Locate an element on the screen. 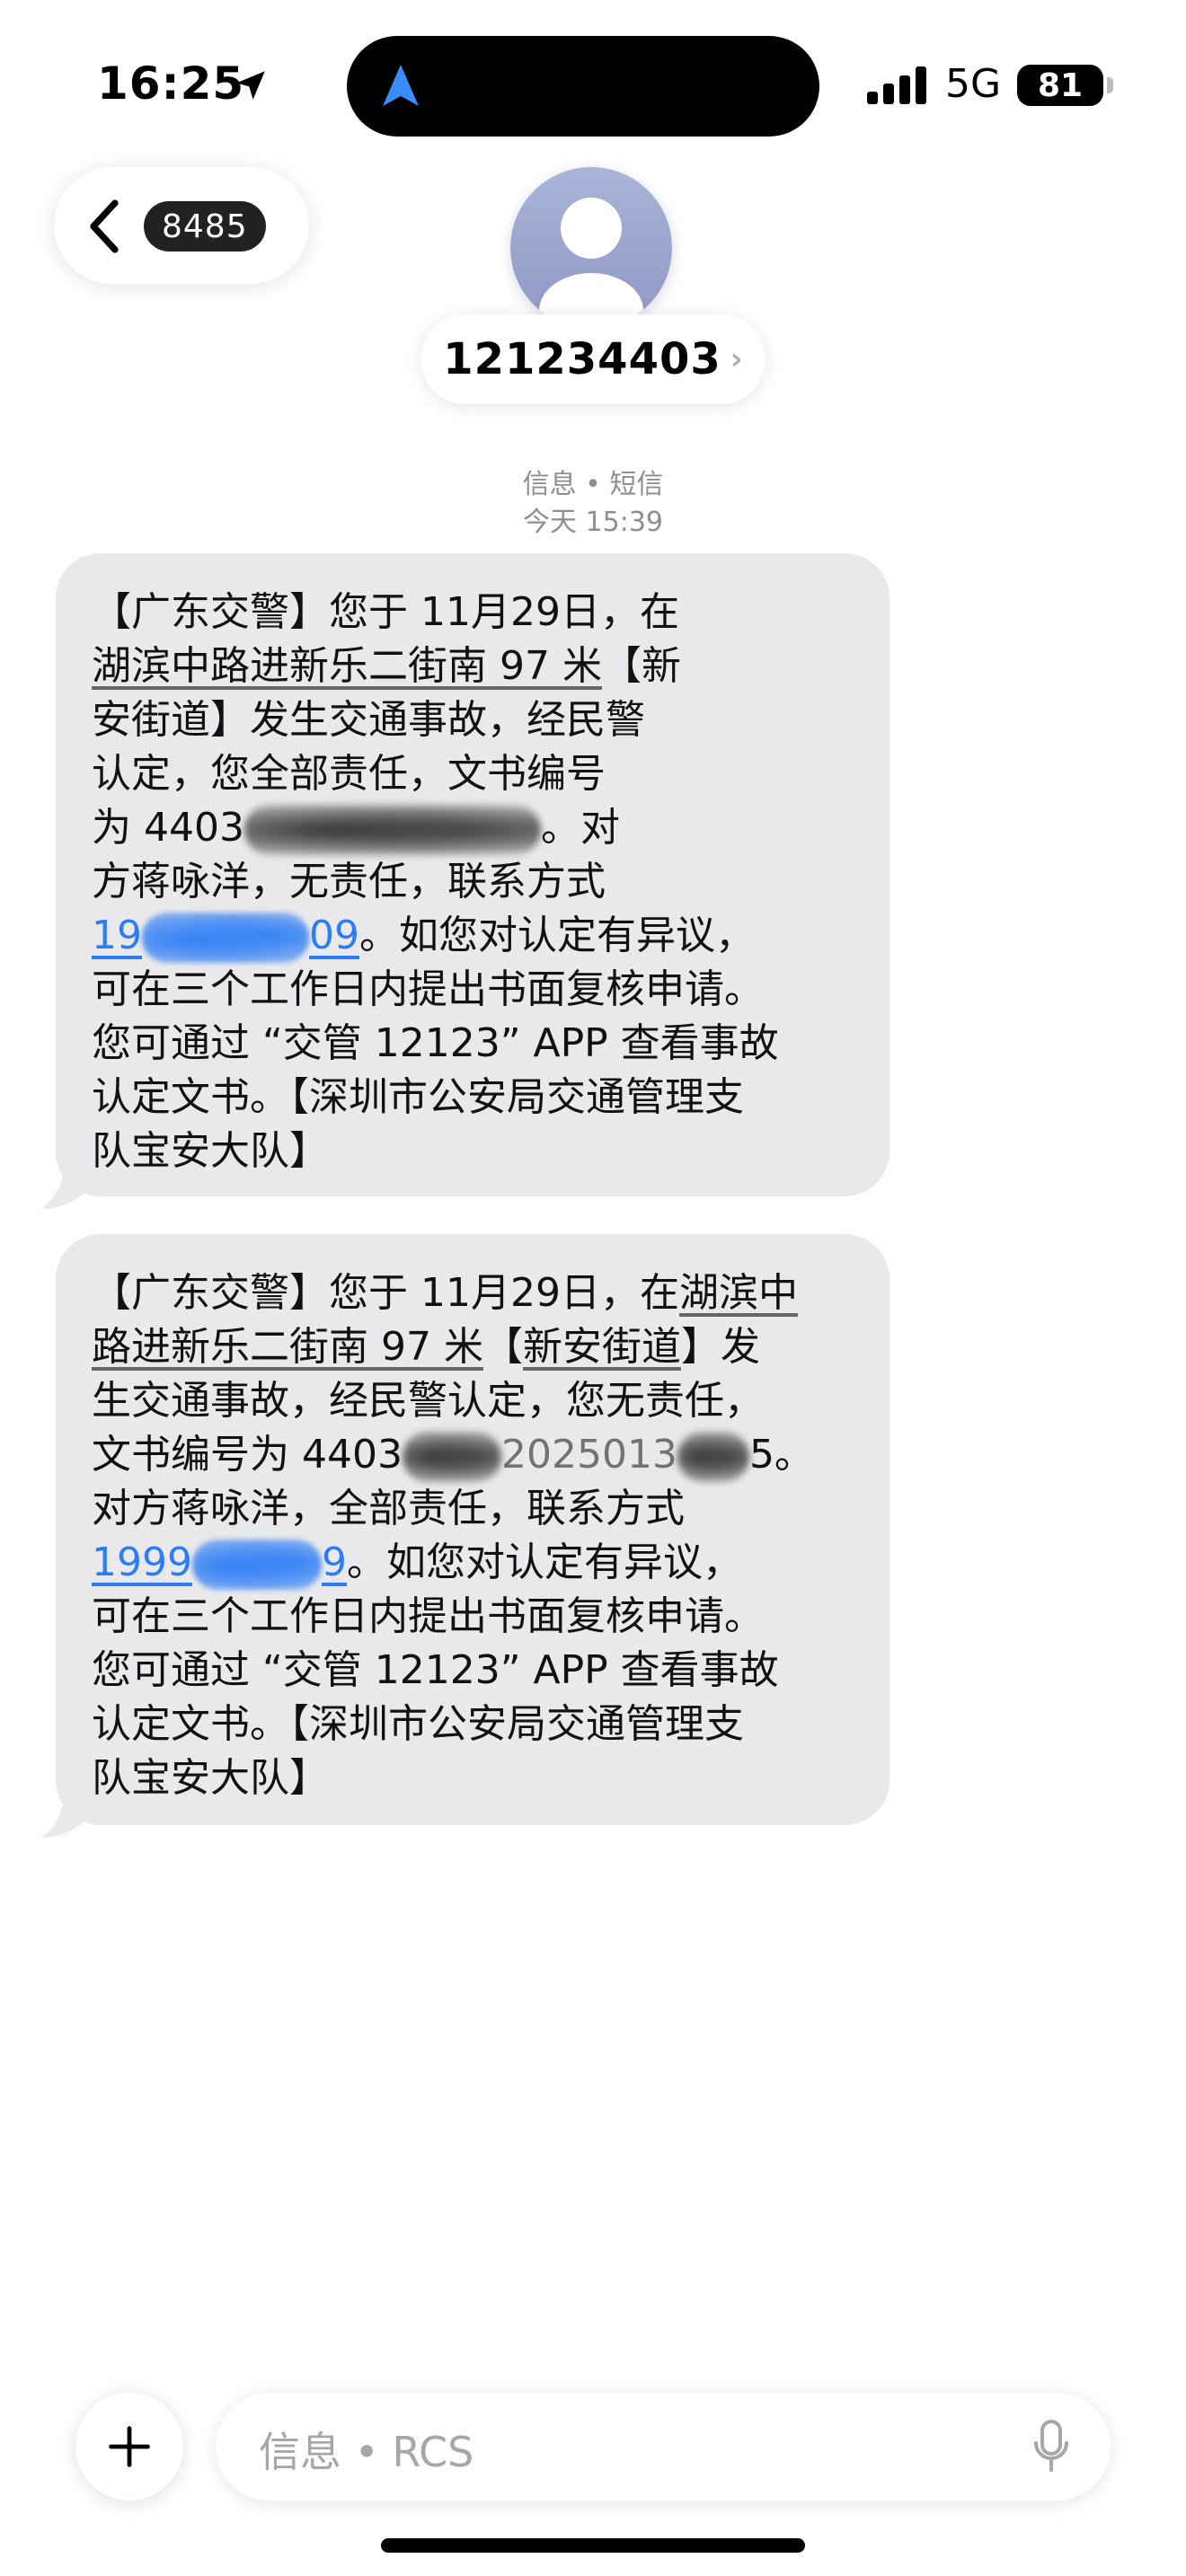  message-line: 【广东交警】您于 11月29日，在湖滨中 is located at coordinates (445, 1293).